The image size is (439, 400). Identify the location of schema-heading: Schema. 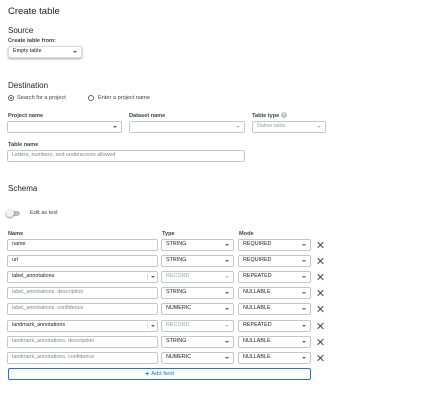
(23, 188).